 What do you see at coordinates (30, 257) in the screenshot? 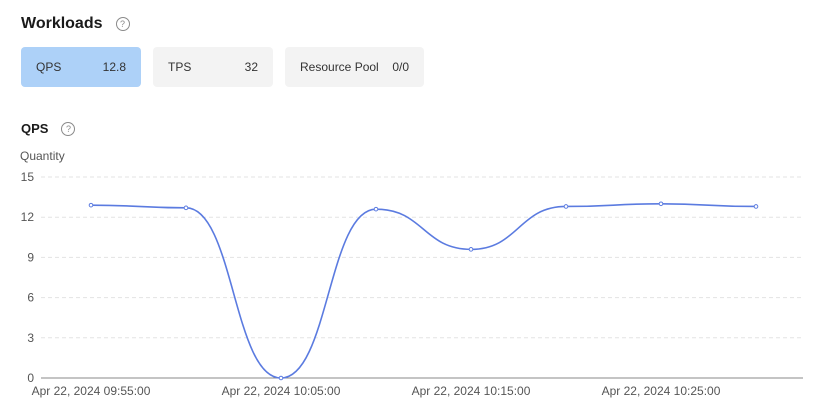
I see `y-tick-label: 9` at bounding box center [30, 257].